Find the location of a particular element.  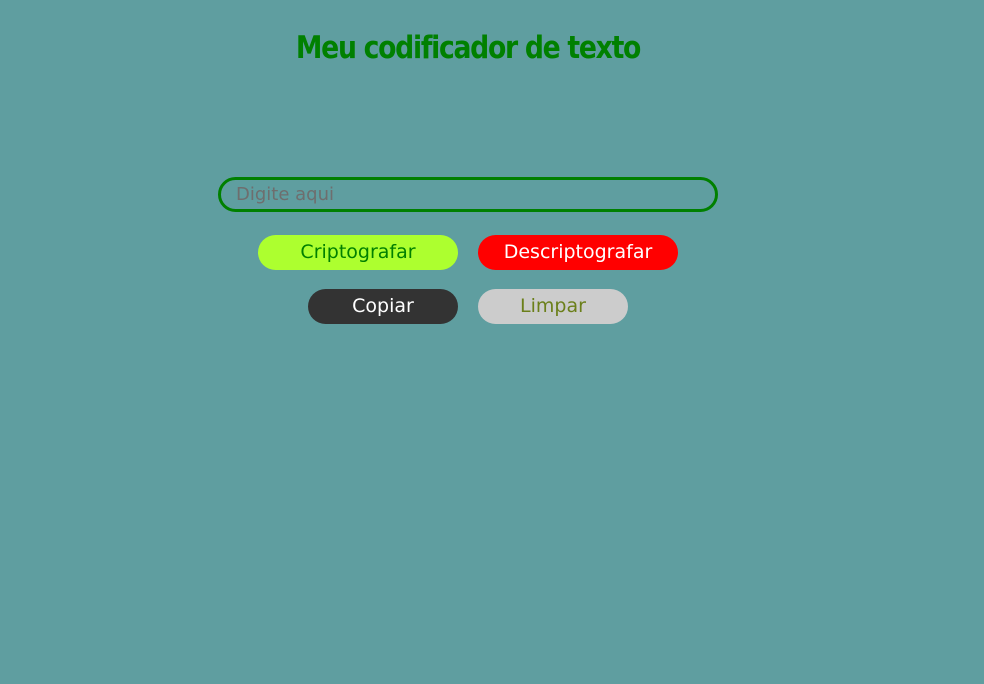

page-title: Meu codificador de texto is located at coordinates (468, 48).